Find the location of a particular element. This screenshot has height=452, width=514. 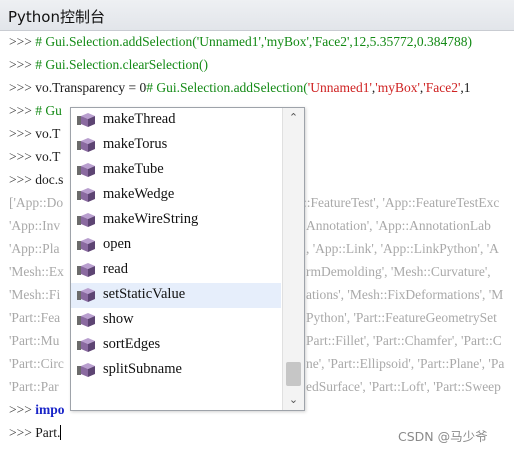

output-right: edSurface', 'Part::Loft', 'Part::Sweep is located at coordinates (403, 386).